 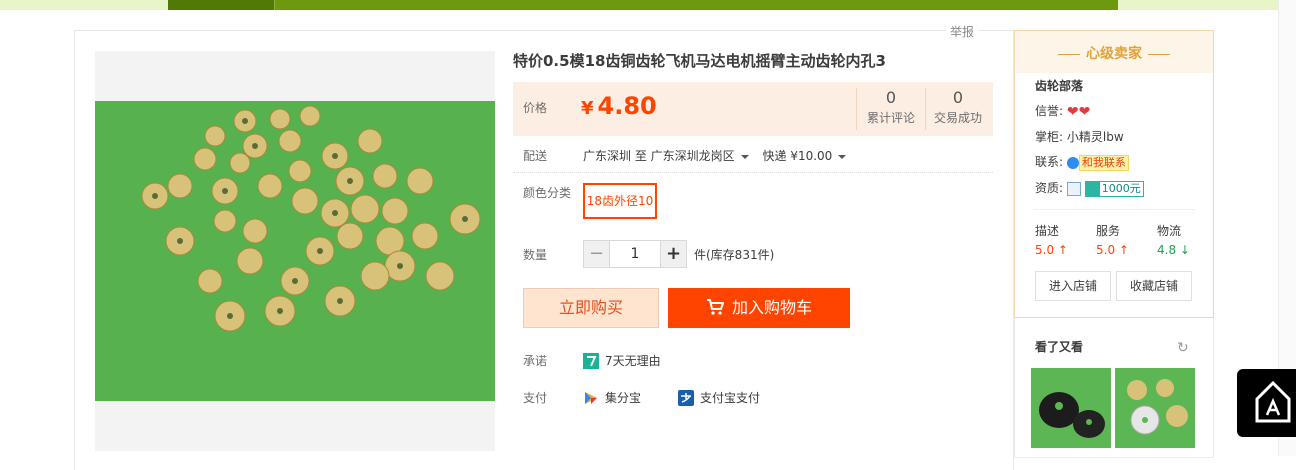 I want to click on keeper-label: 掌柜:, so click(x=1049, y=137).